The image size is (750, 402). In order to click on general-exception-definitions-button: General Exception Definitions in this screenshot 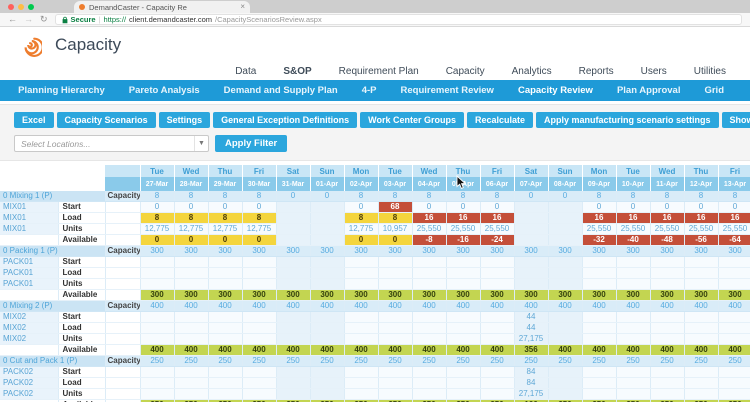, I will do `click(285, 120)`.